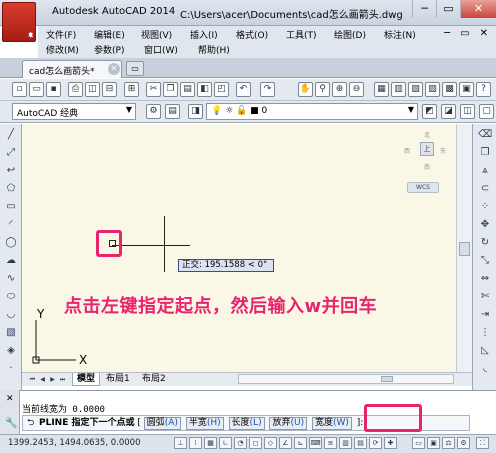 The image size is (496, 453). Describe the element at coordinates (61, 34) in the screenshot. I see `menu-file: 文件(F)` at that location.